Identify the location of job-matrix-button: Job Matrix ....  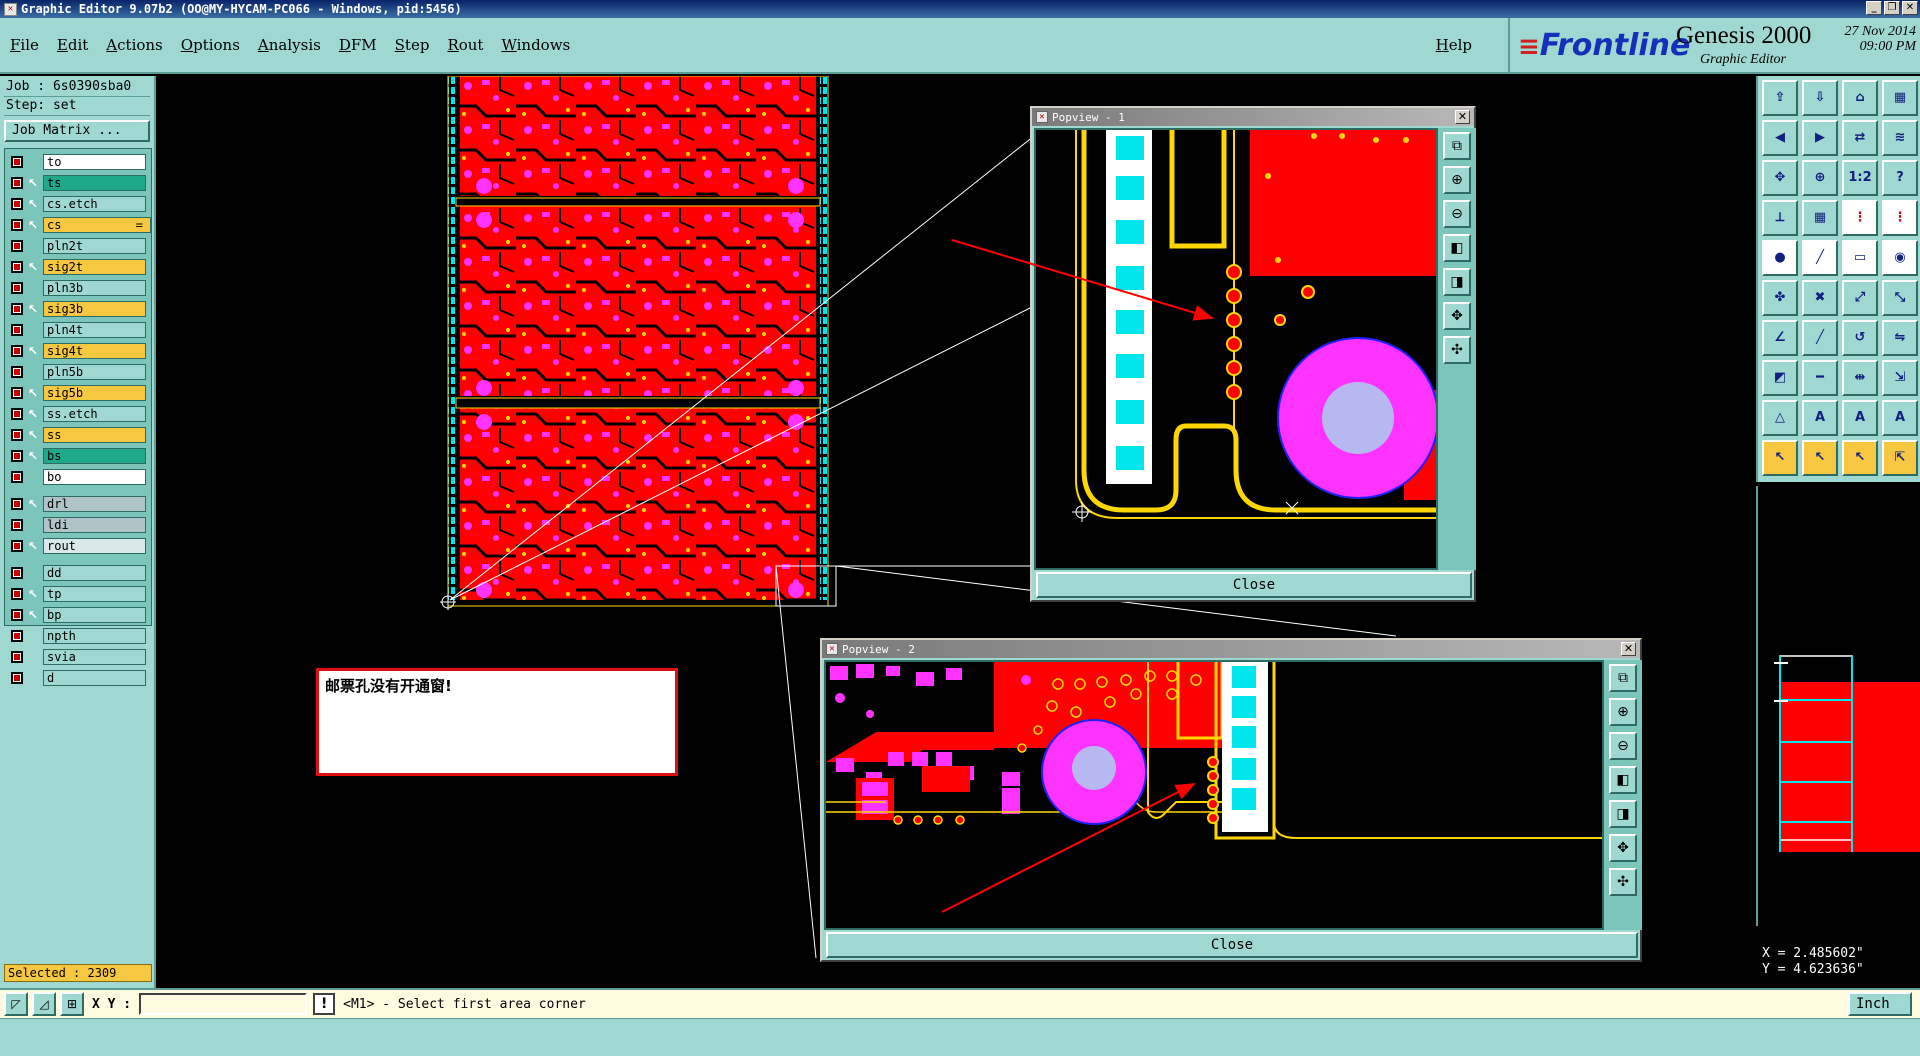
(77, 131).